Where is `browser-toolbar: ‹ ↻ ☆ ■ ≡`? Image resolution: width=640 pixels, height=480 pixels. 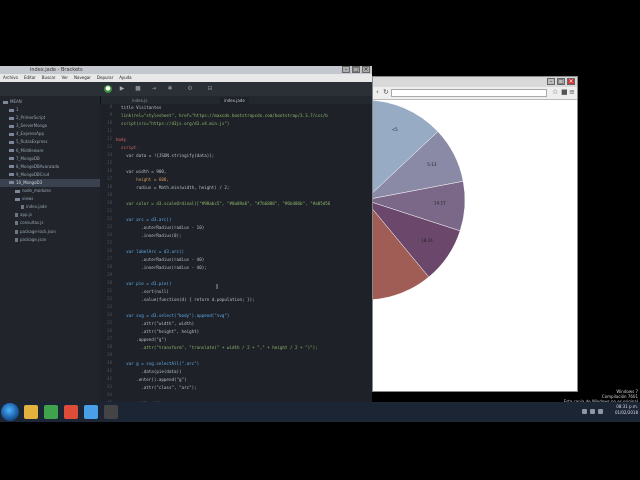
browser-toolbar: ‹ ↻ ☆ ■ ≡ is located at coordinates (475, 93).